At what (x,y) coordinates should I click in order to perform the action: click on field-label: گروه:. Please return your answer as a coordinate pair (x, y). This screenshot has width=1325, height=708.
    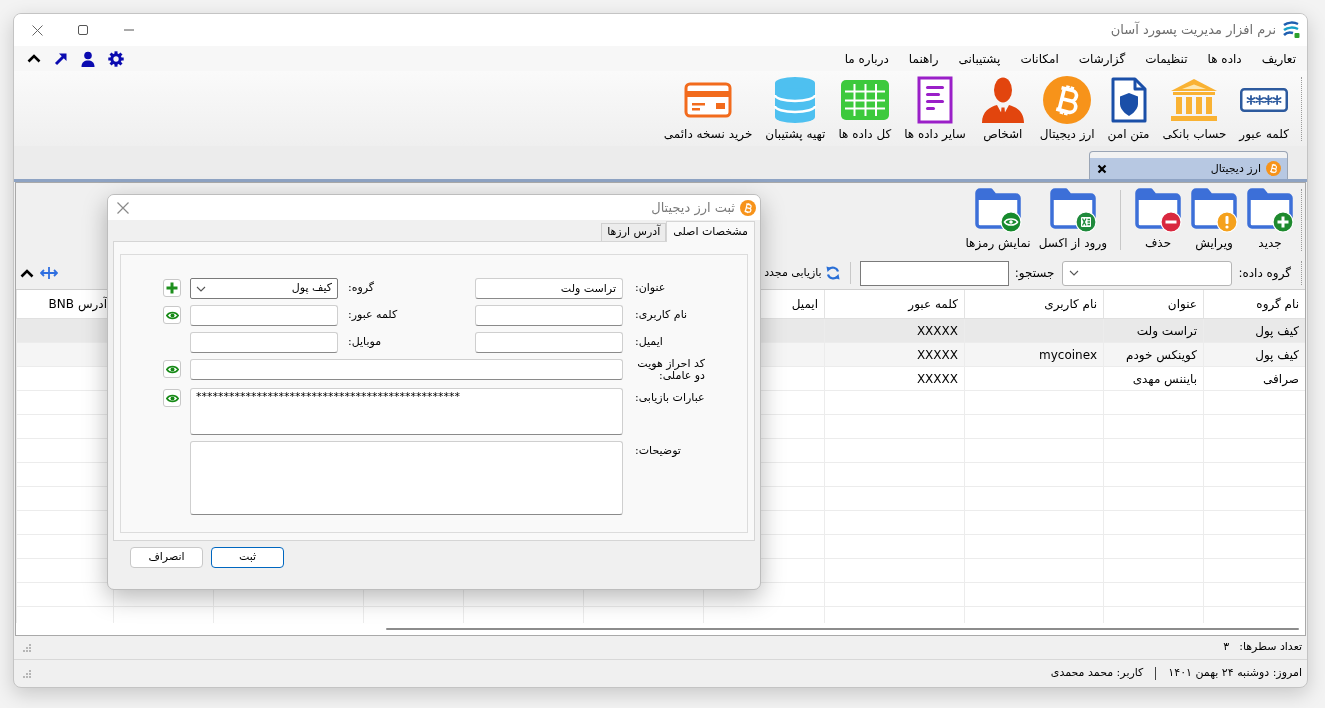
    Looking at the image, I should click on (361, 287).